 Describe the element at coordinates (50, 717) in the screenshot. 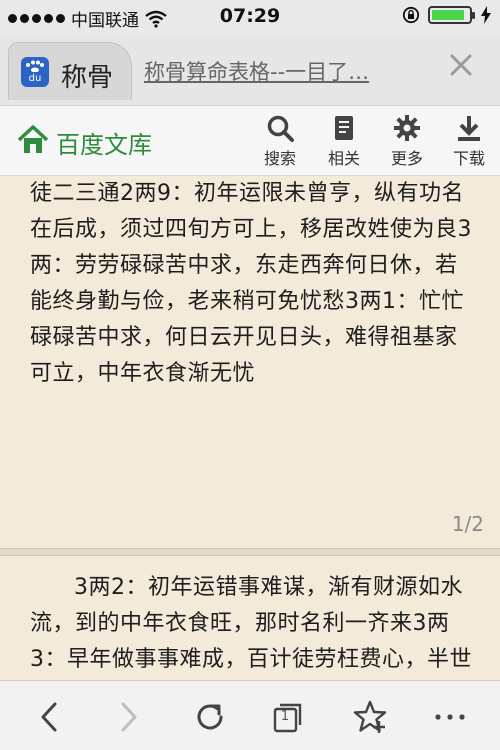

I see `back-icon` at that location.